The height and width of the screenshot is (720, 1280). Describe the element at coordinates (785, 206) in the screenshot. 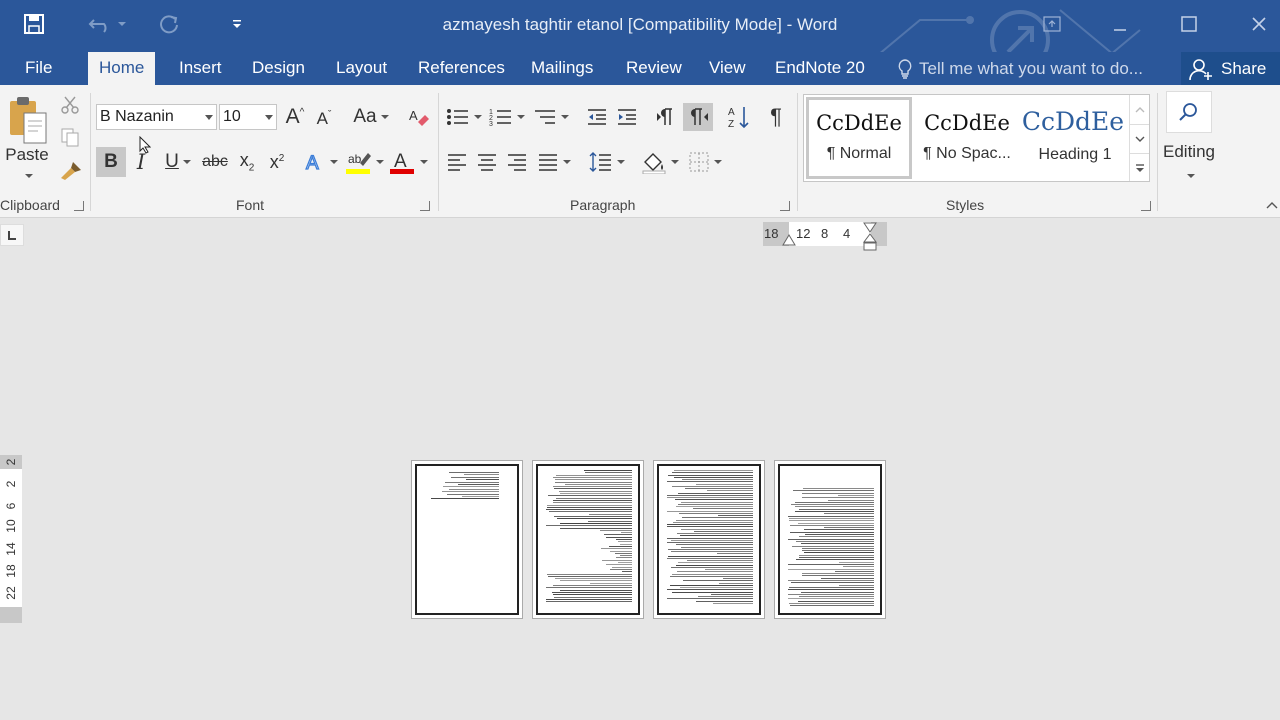

I see `paragraph-launcher` at that location.